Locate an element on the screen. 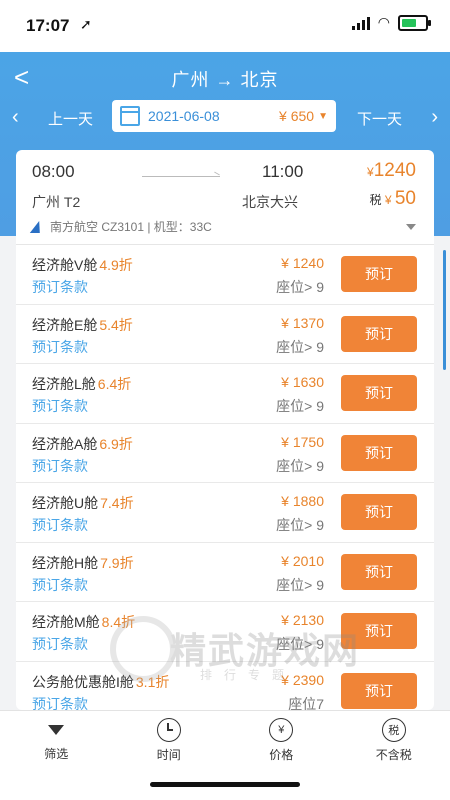 This screenshot has height=800, width=450. cabin-name: 经济舱H舱 7.9折 is located at coordinates (83, 563).